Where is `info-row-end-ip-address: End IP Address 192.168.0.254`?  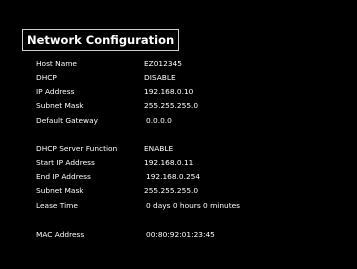 info-row-end-ip-address: End IP Address 192.168.0.254 is located at coordinates (178, 176).